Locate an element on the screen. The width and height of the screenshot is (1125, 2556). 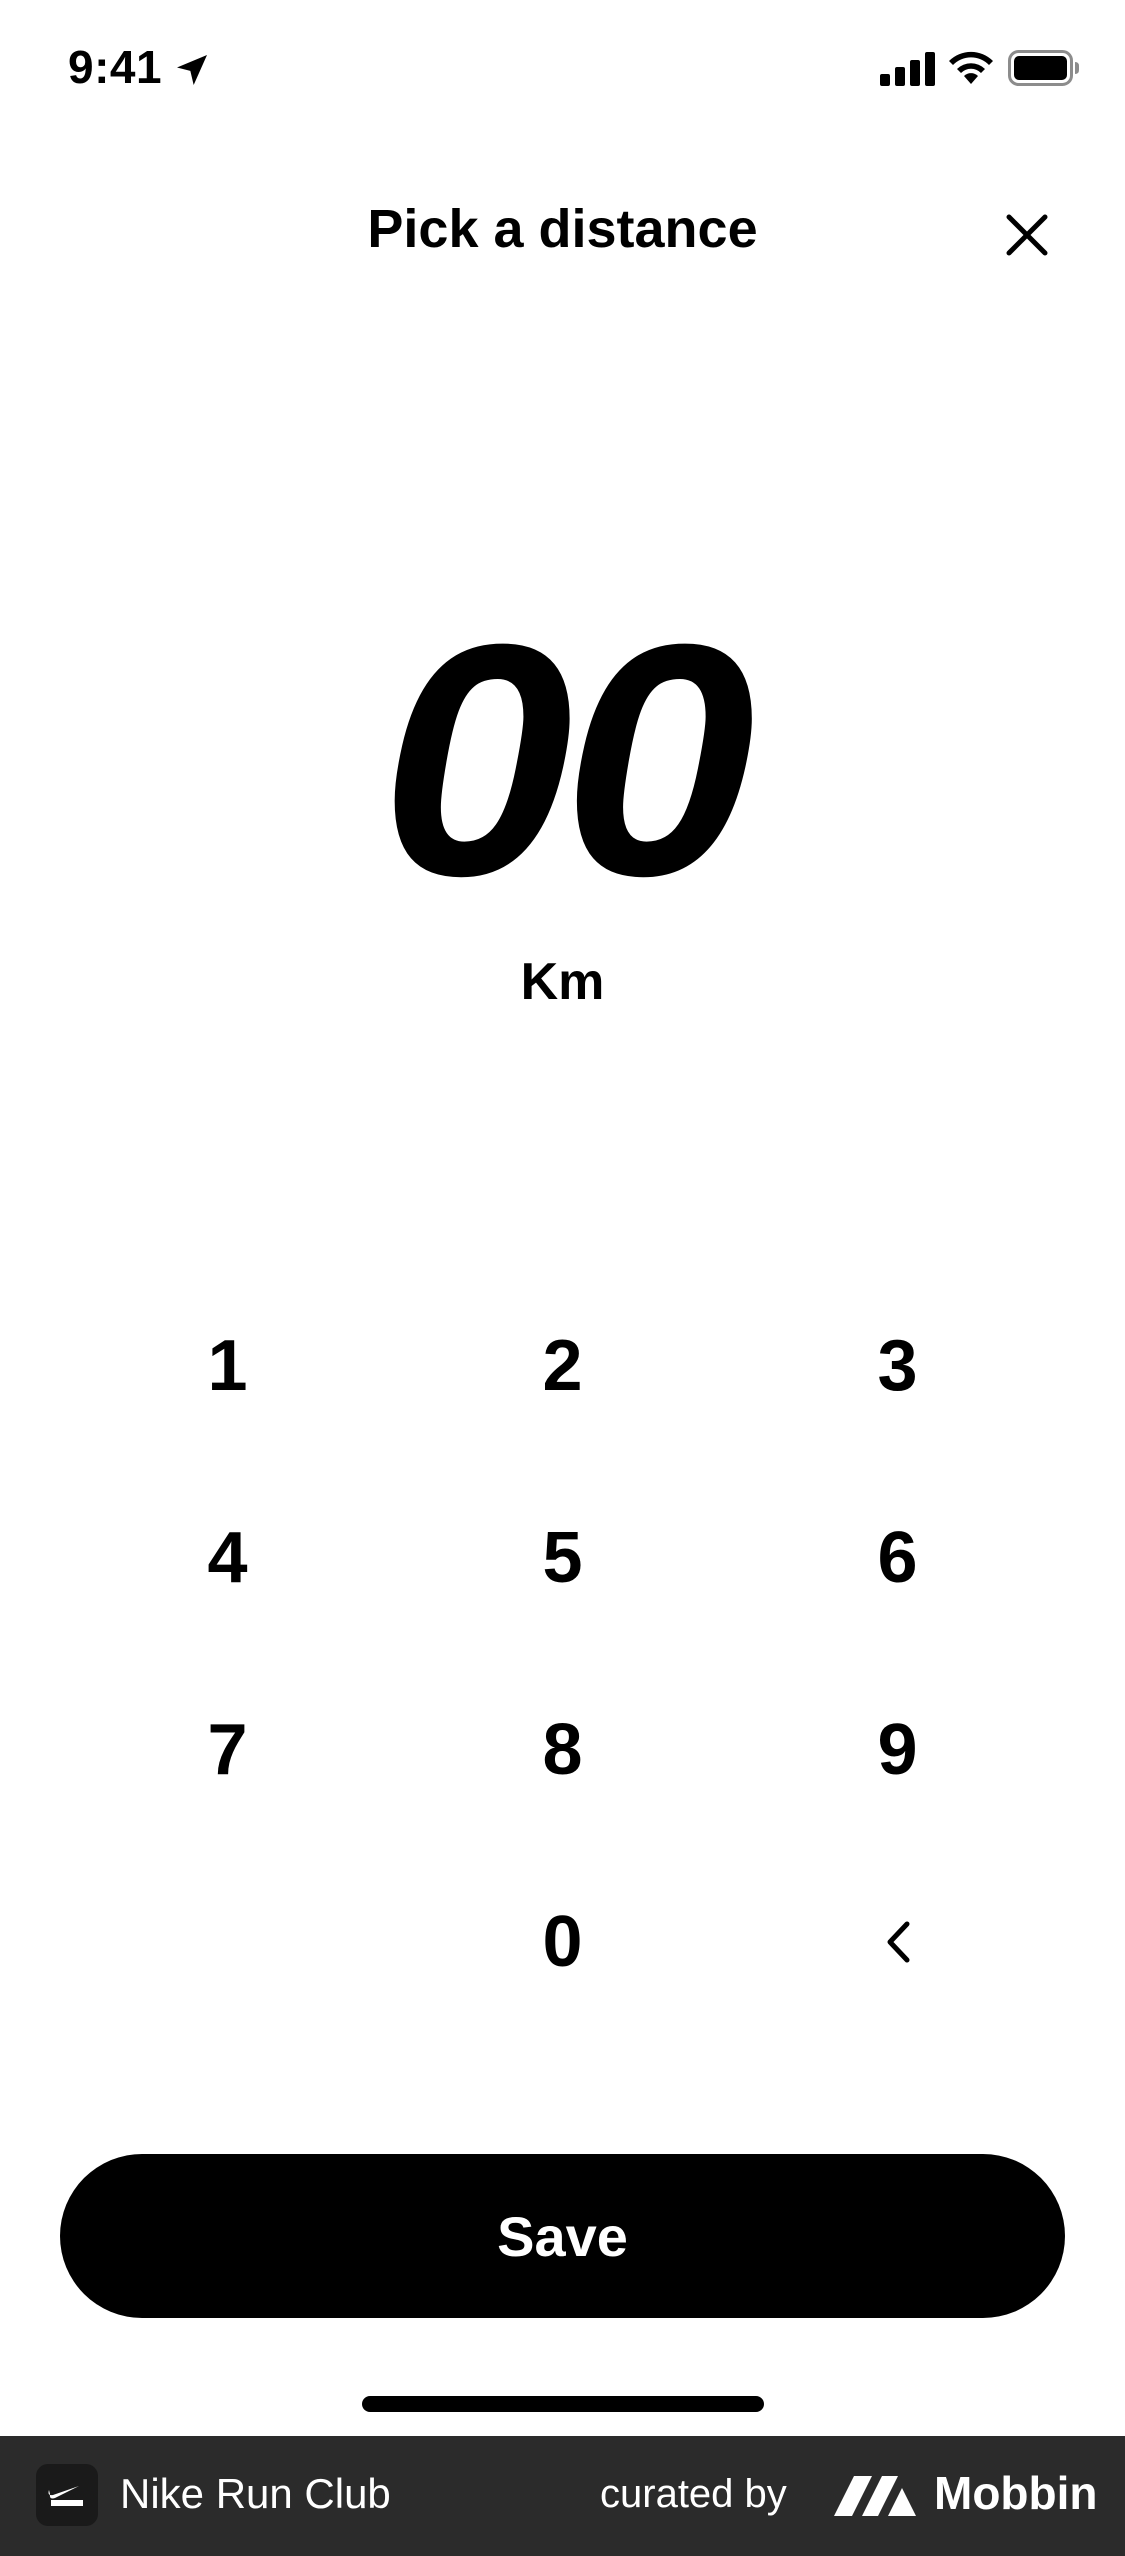
keypad-row: 1 2 3 is located at coordinates (562, 1366).